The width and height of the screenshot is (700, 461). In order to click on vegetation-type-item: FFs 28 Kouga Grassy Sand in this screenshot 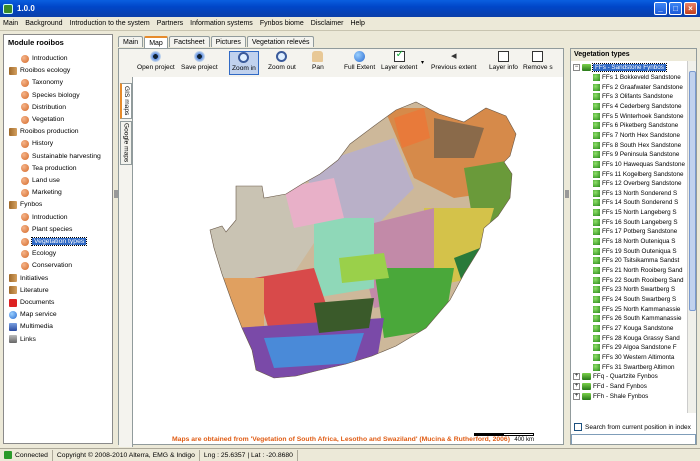, I will do `click(636, 338)`.